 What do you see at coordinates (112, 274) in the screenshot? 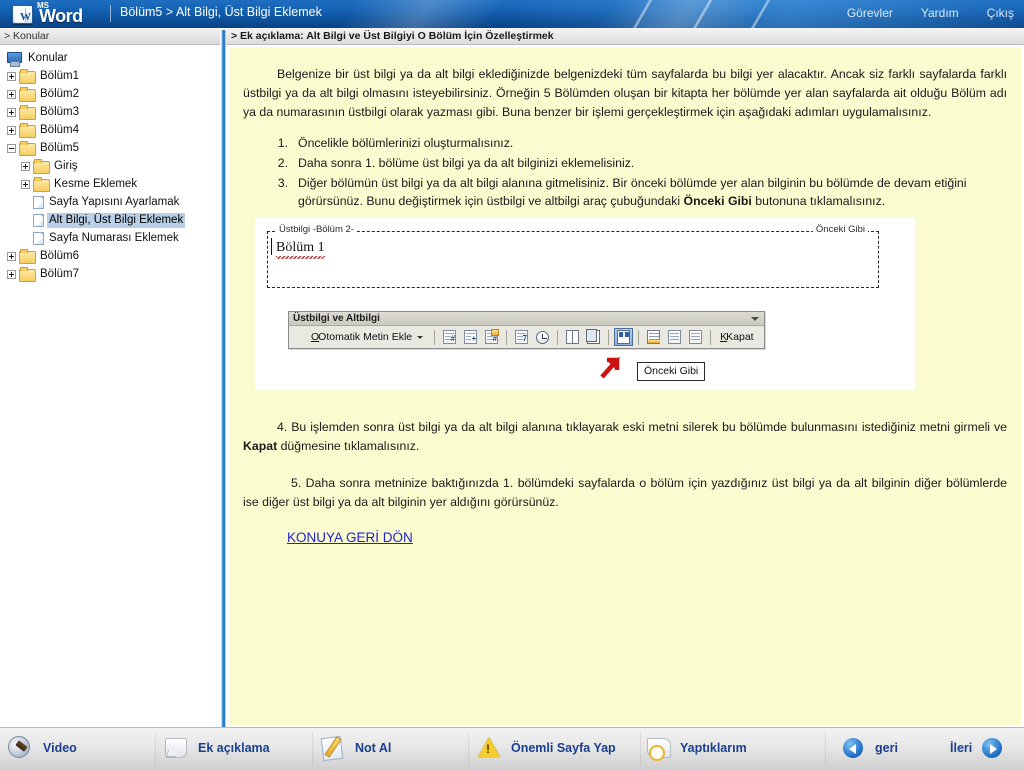
I see `sidebar-item-bolum7: Bölüm7` at bounding box center [112, 274].